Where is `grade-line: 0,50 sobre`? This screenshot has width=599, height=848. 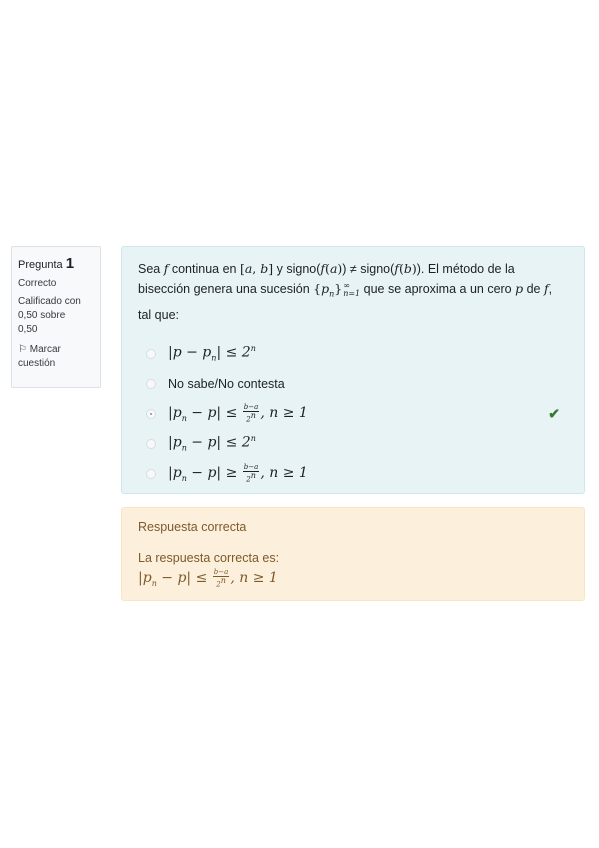
grade-line: 0,50 sobre is located at coordinates (42, 315).